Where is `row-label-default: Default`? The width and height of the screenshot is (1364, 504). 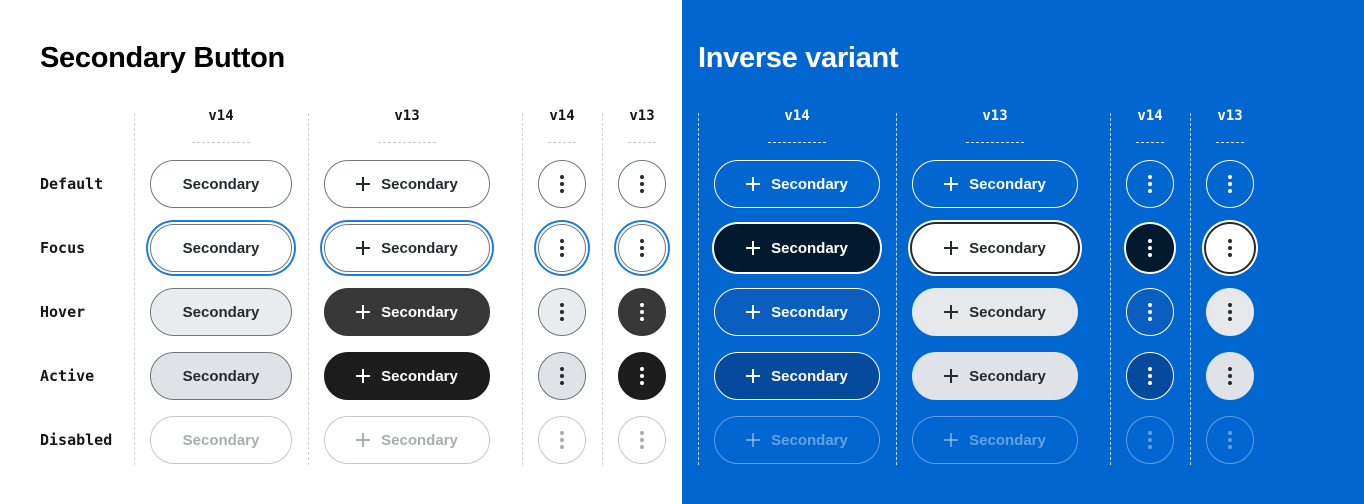 row-label-default: Default is located at coordinates (72, 184).